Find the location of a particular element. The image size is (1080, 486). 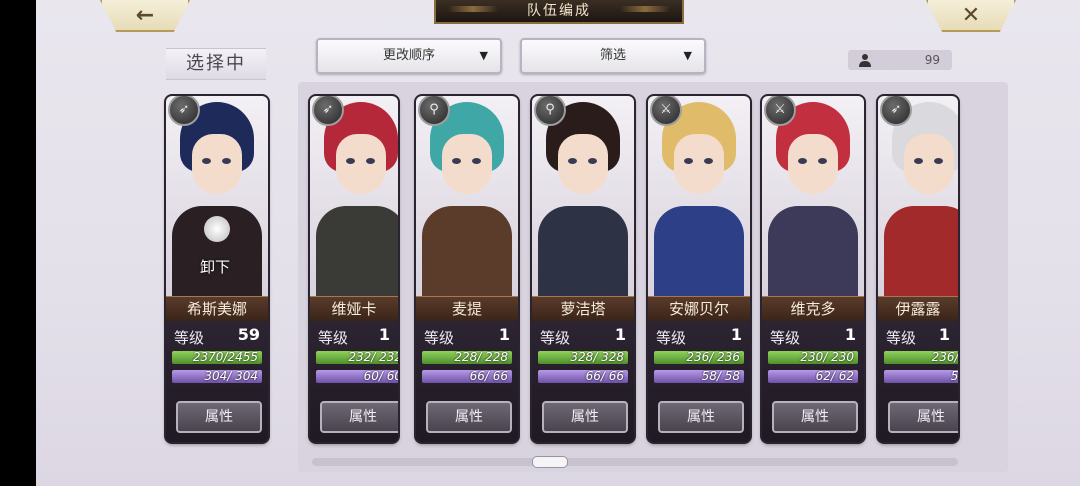

title-ornament-right is located at coordinates (645, 9).